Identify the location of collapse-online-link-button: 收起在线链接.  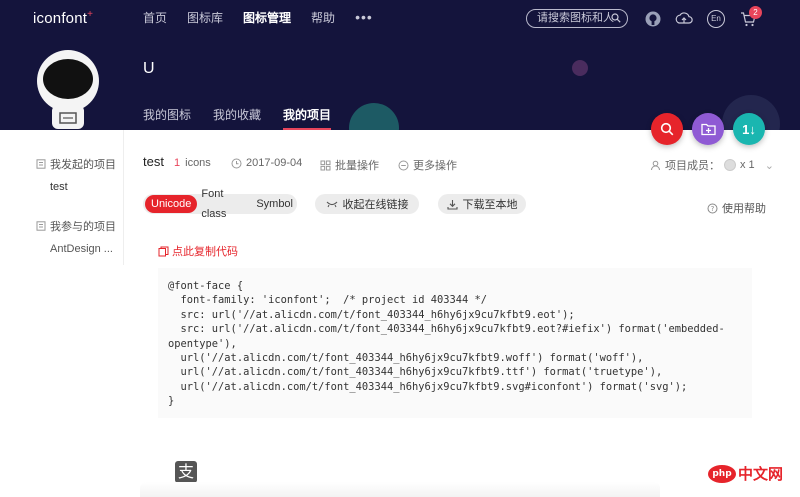
(367, 204).